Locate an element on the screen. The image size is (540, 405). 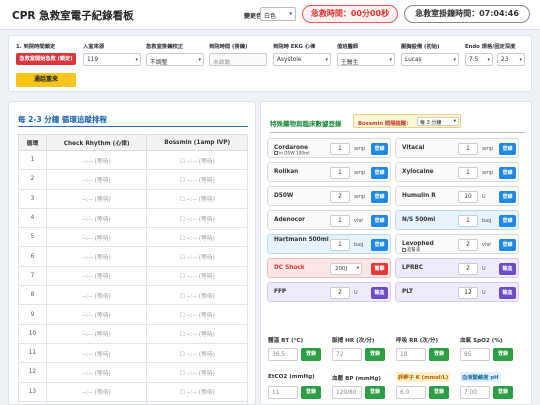
chevron-down-icon: ▾ is located at coordinates (454, 60).